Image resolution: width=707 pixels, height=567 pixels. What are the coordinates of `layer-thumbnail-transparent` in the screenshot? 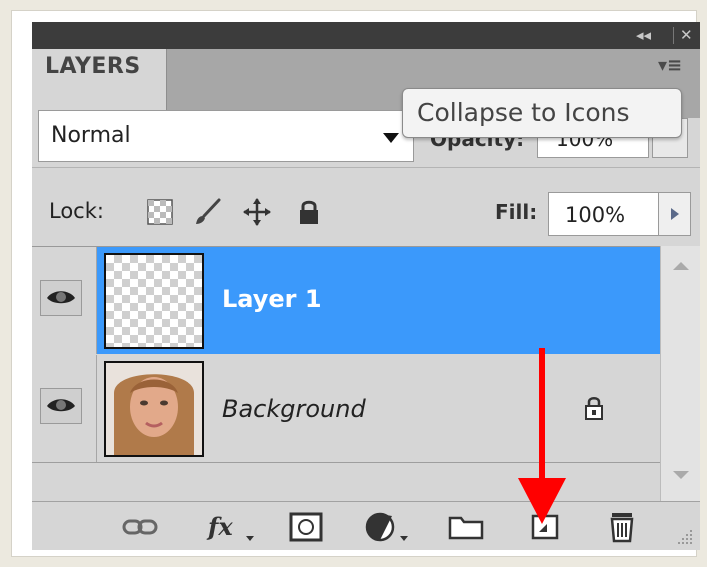 It's located at (154, 301).